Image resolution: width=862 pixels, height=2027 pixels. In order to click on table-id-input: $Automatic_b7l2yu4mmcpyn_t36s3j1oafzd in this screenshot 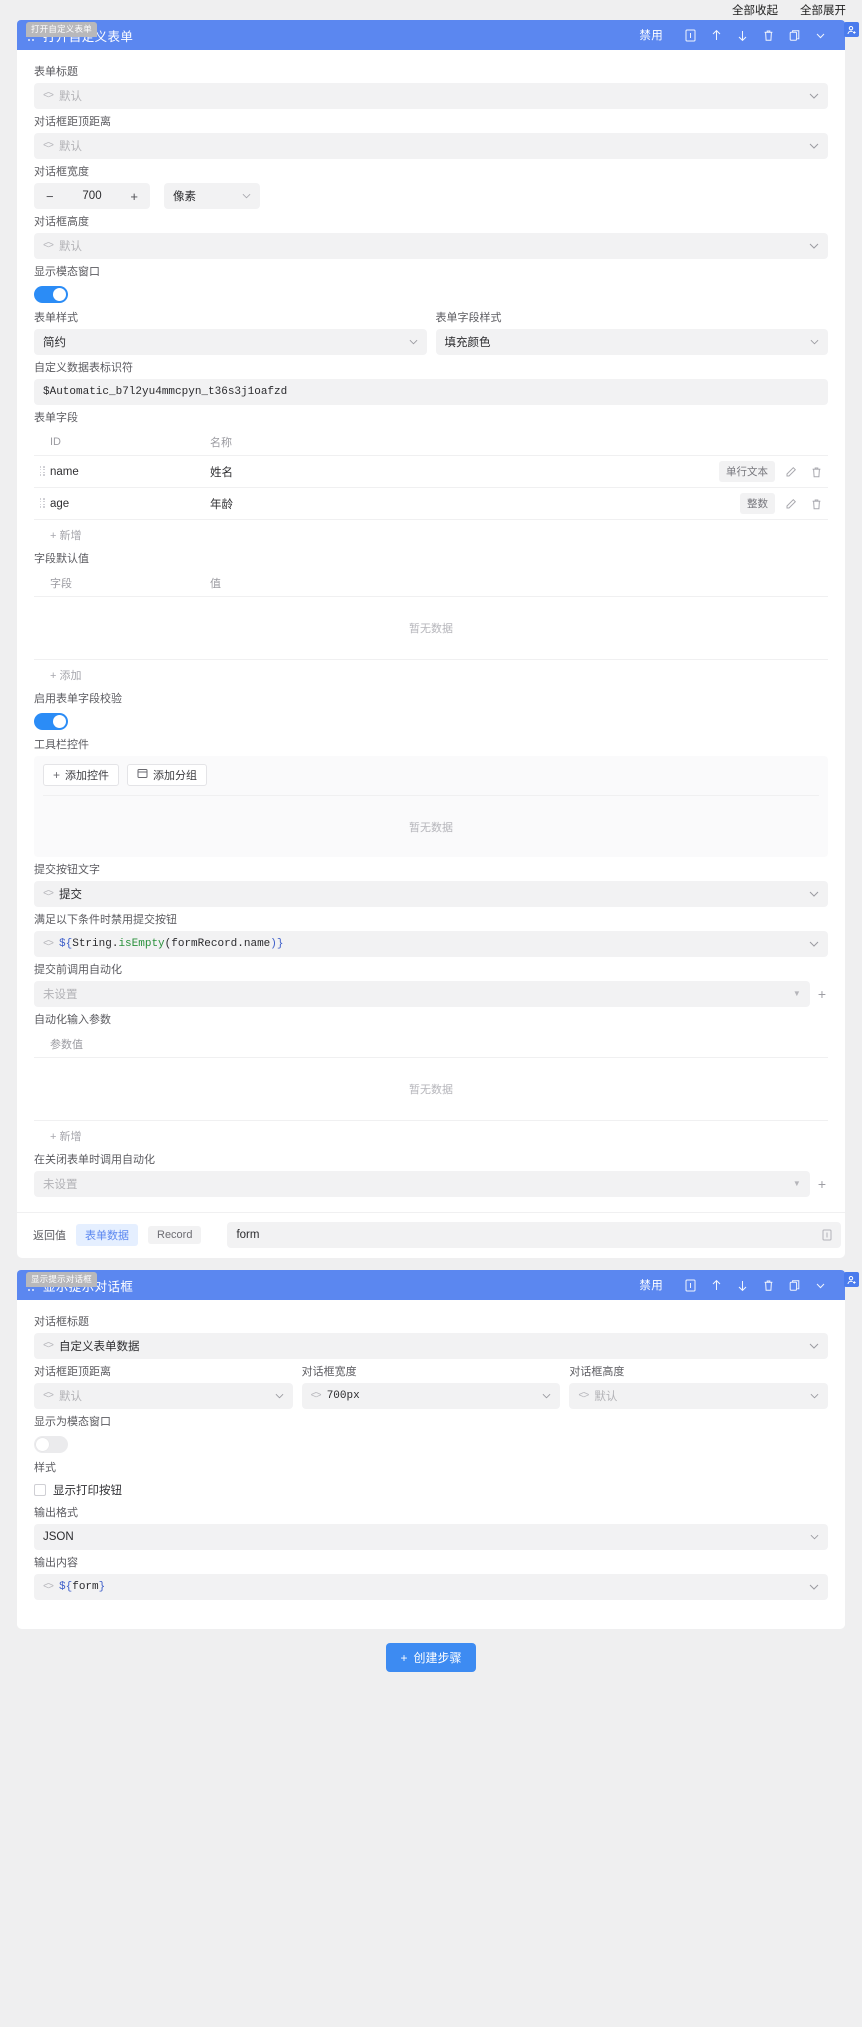, I will do `click(431, 392)`.